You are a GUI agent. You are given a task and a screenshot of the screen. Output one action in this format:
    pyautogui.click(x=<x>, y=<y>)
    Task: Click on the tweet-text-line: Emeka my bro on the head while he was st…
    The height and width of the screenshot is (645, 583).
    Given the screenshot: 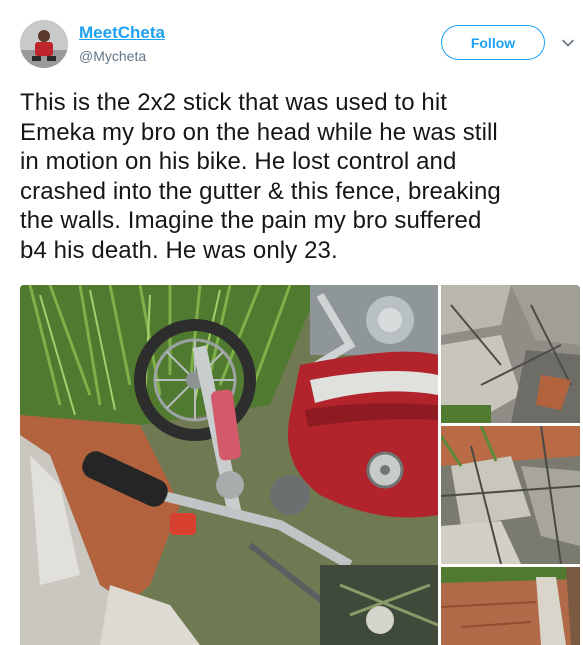 What is the action you would take?
    pyautogui.click(x=259, y=132)
    